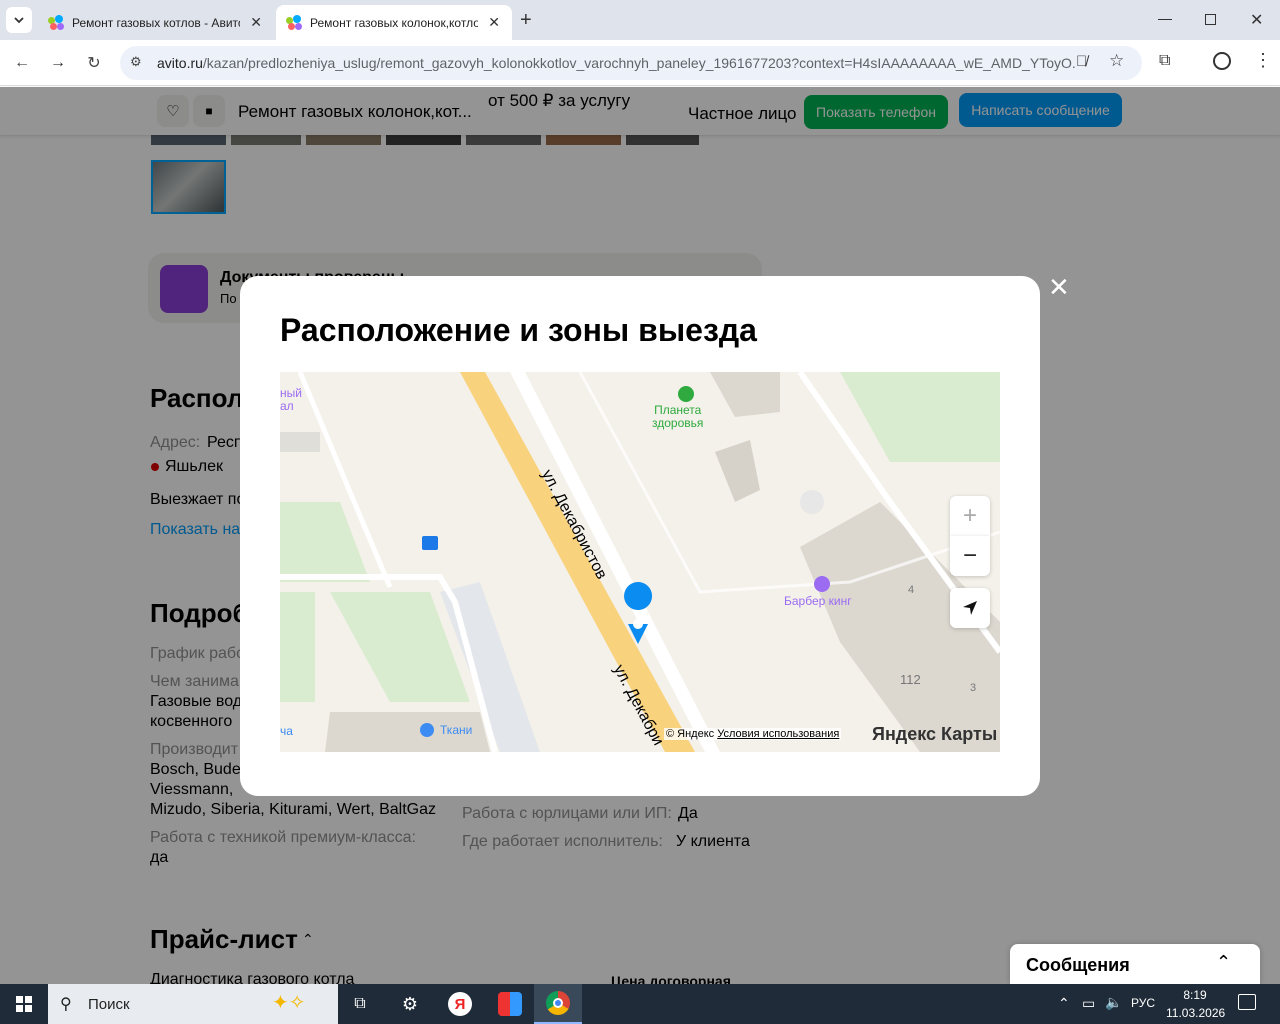  I want to click on entrance-label: 3, so click(973, 688).